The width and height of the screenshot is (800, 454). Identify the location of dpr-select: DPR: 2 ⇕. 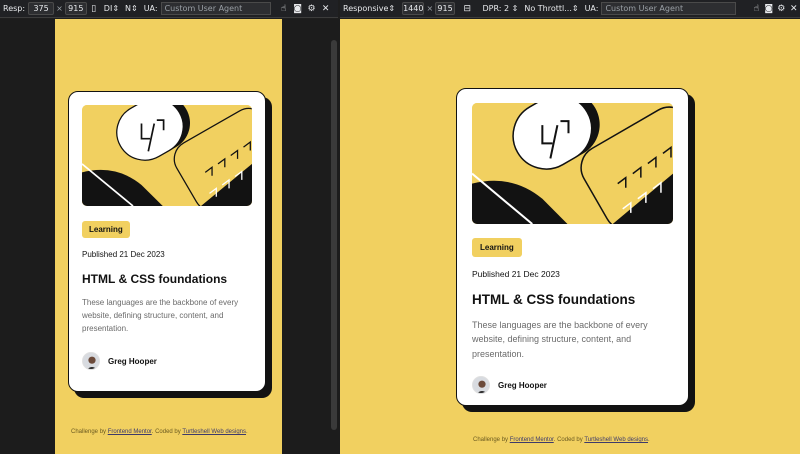
(500, 9).